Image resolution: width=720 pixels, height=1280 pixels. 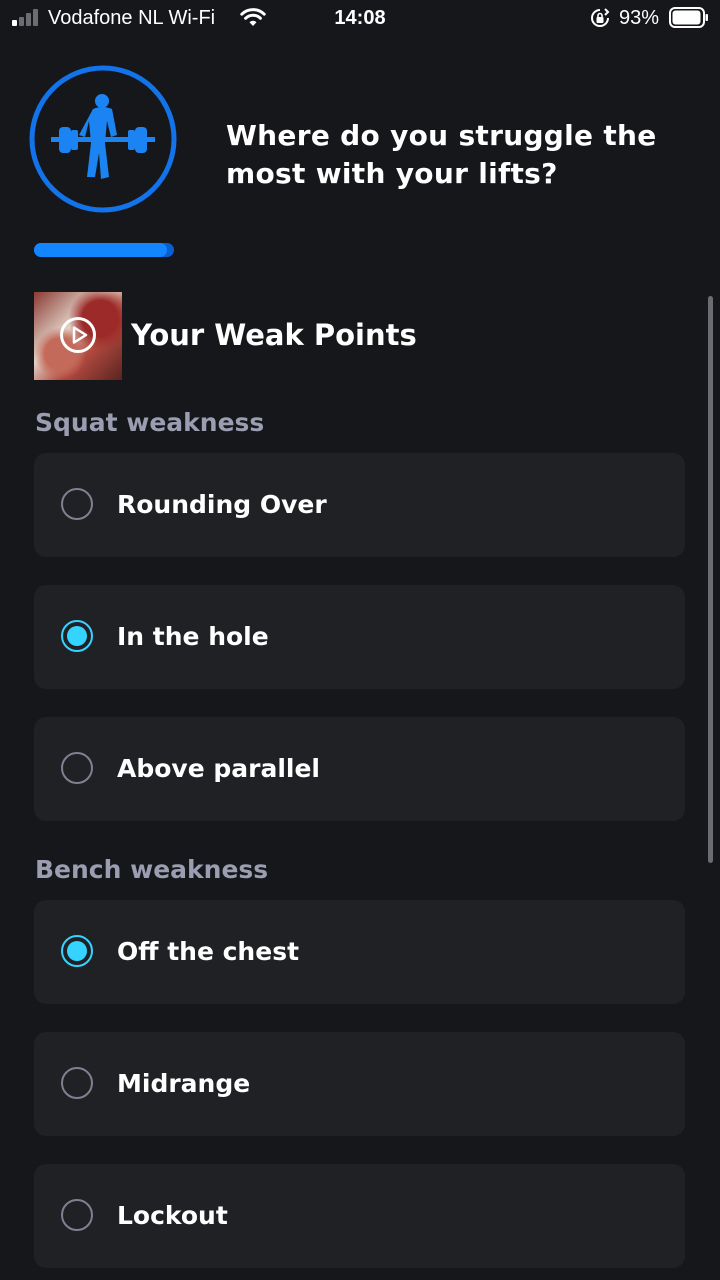 I want to click on group-label-squat: Squat weakness, so click(x=150, y=422).